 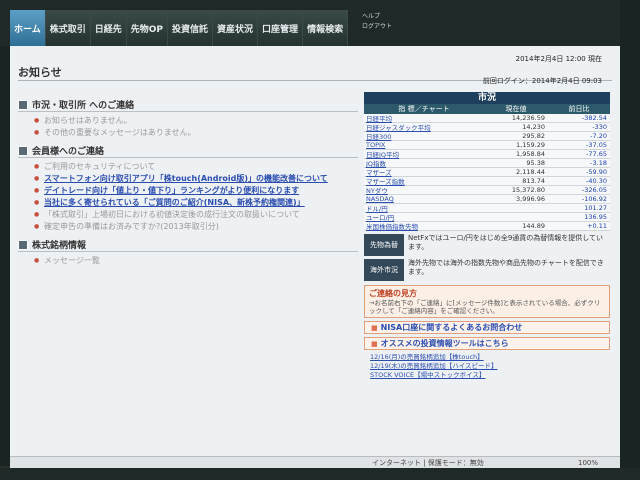 What do you see at coordinates (377, 17) in the screenshot?
I see `help-link: ヘルプ` at bounding box center [377, 17].